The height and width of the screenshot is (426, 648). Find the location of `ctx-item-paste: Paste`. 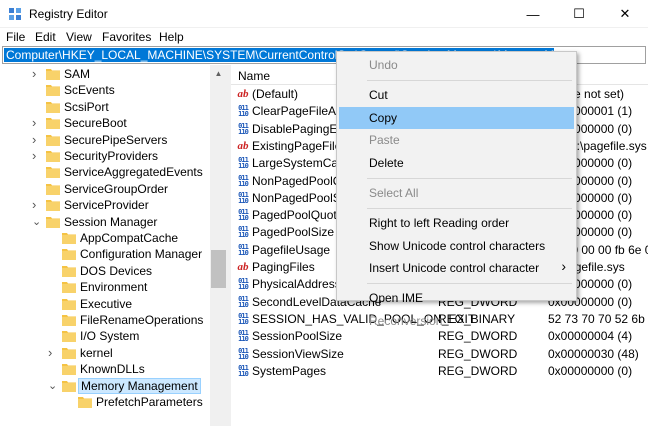

ctx-item-paste: Paste is located at coordinates (456, 140).